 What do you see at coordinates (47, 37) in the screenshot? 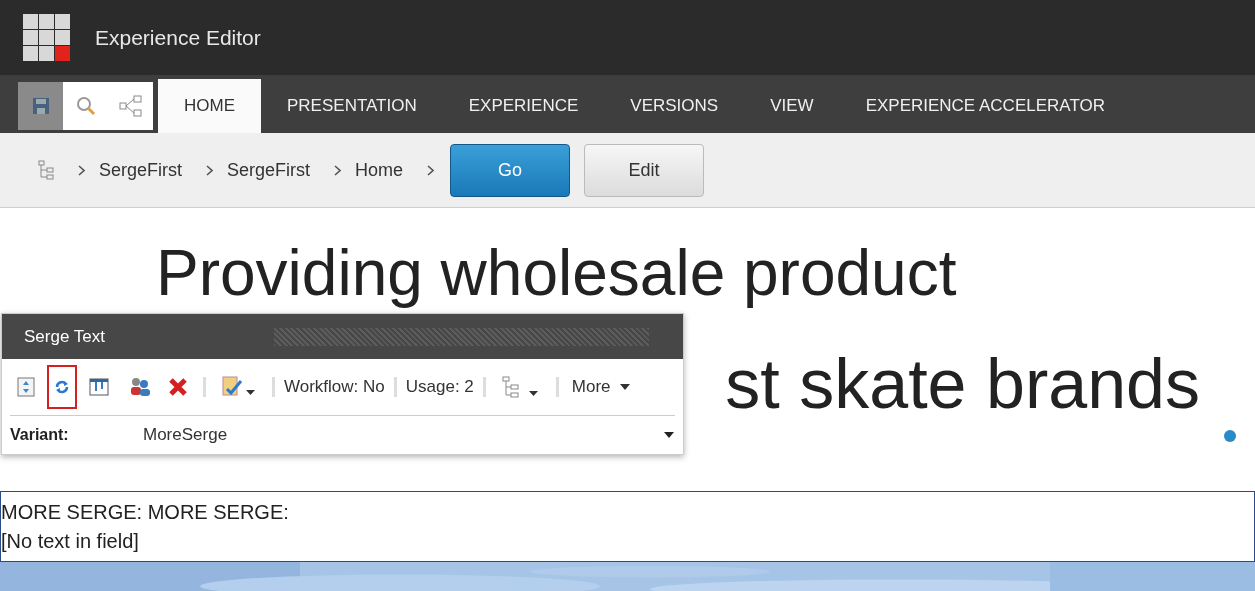
I see `logo-icon` at bounding box center [47, 37].